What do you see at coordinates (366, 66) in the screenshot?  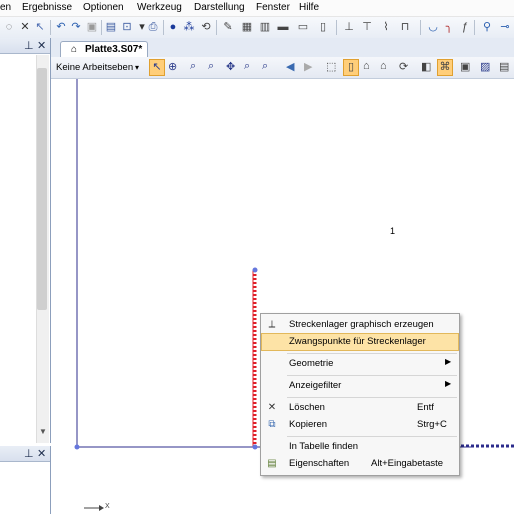 I see `home-view-icon: ⌂` at bounding box center [366, 66].